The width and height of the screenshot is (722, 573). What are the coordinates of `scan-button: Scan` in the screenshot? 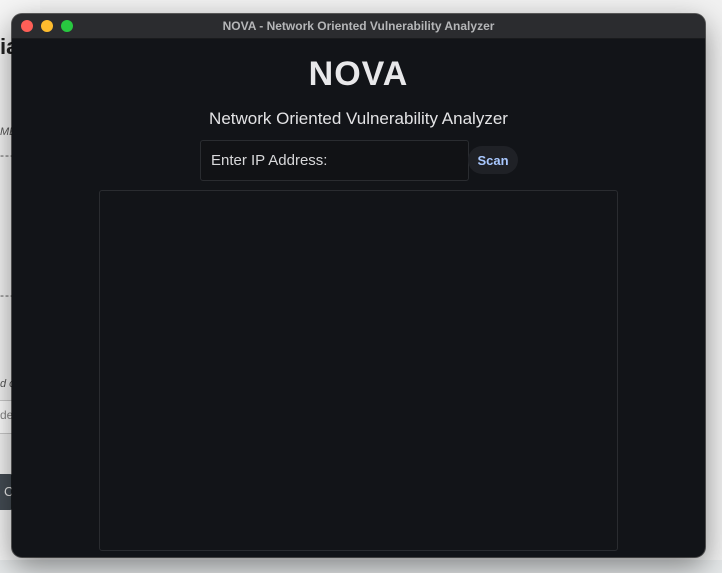 It's located at (493, 160).